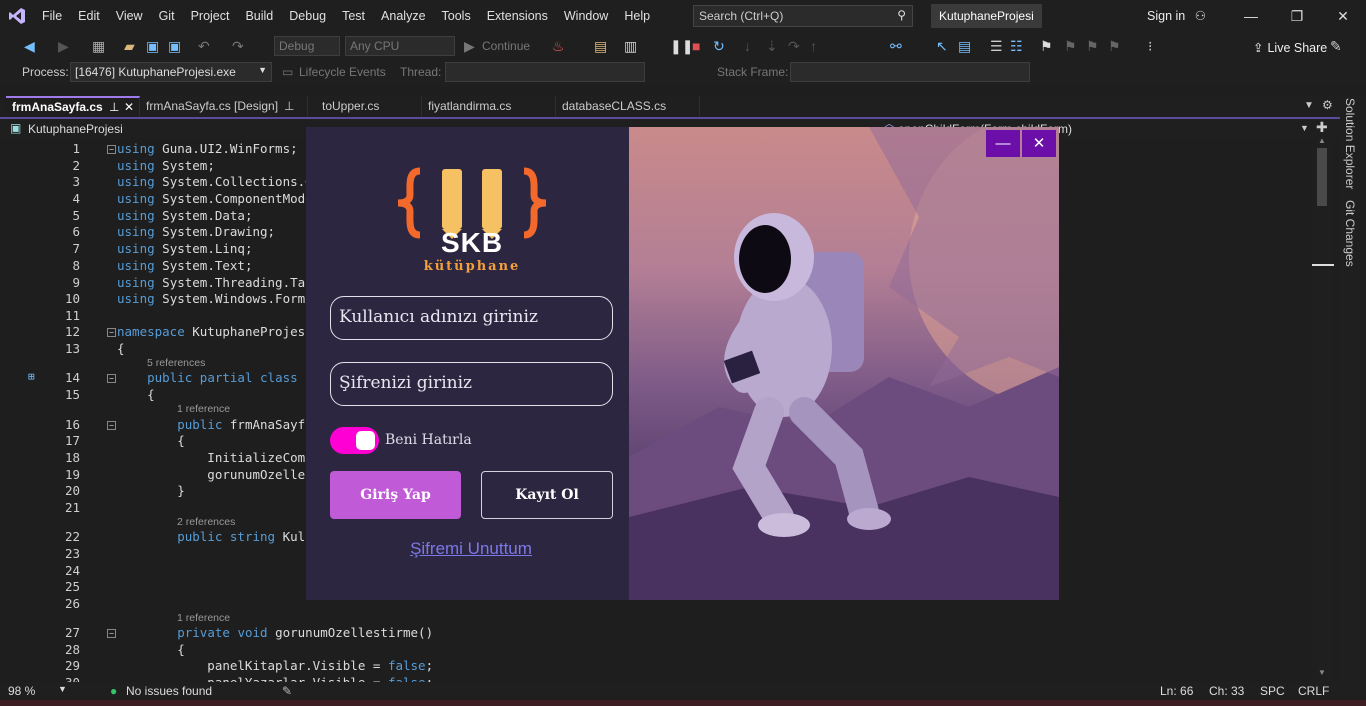  Describe the element at coordinates (910, 72) in the screenshot. I see `stack-frame-select` at that location.